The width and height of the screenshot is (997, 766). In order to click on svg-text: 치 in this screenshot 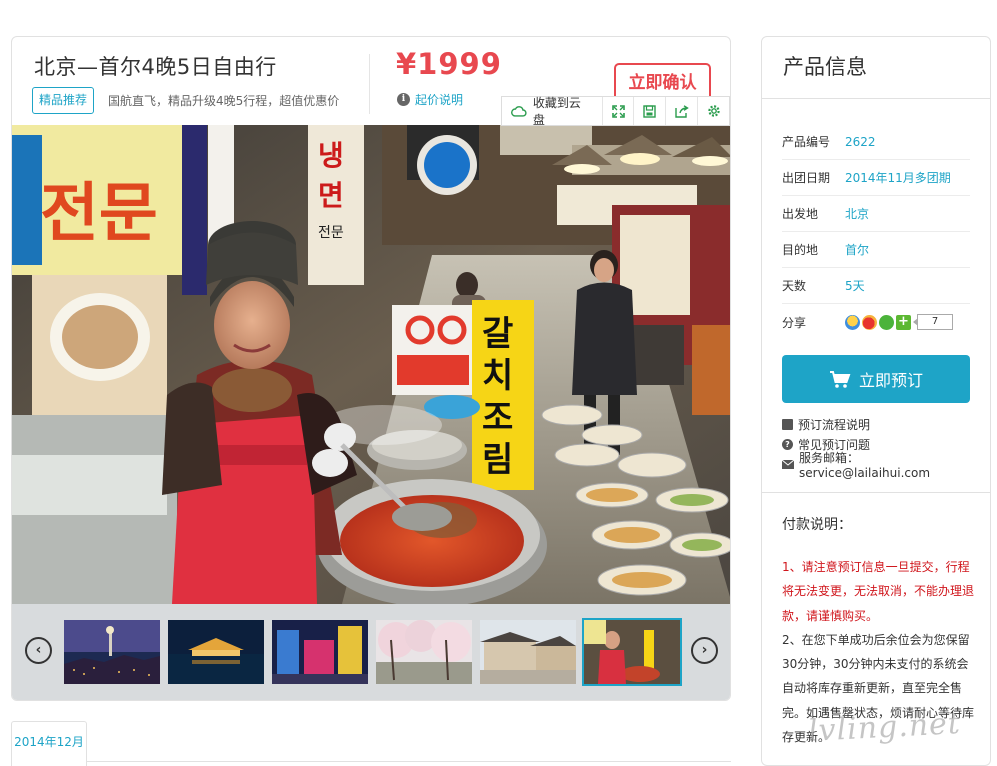, I will do `click(497, 376)`.